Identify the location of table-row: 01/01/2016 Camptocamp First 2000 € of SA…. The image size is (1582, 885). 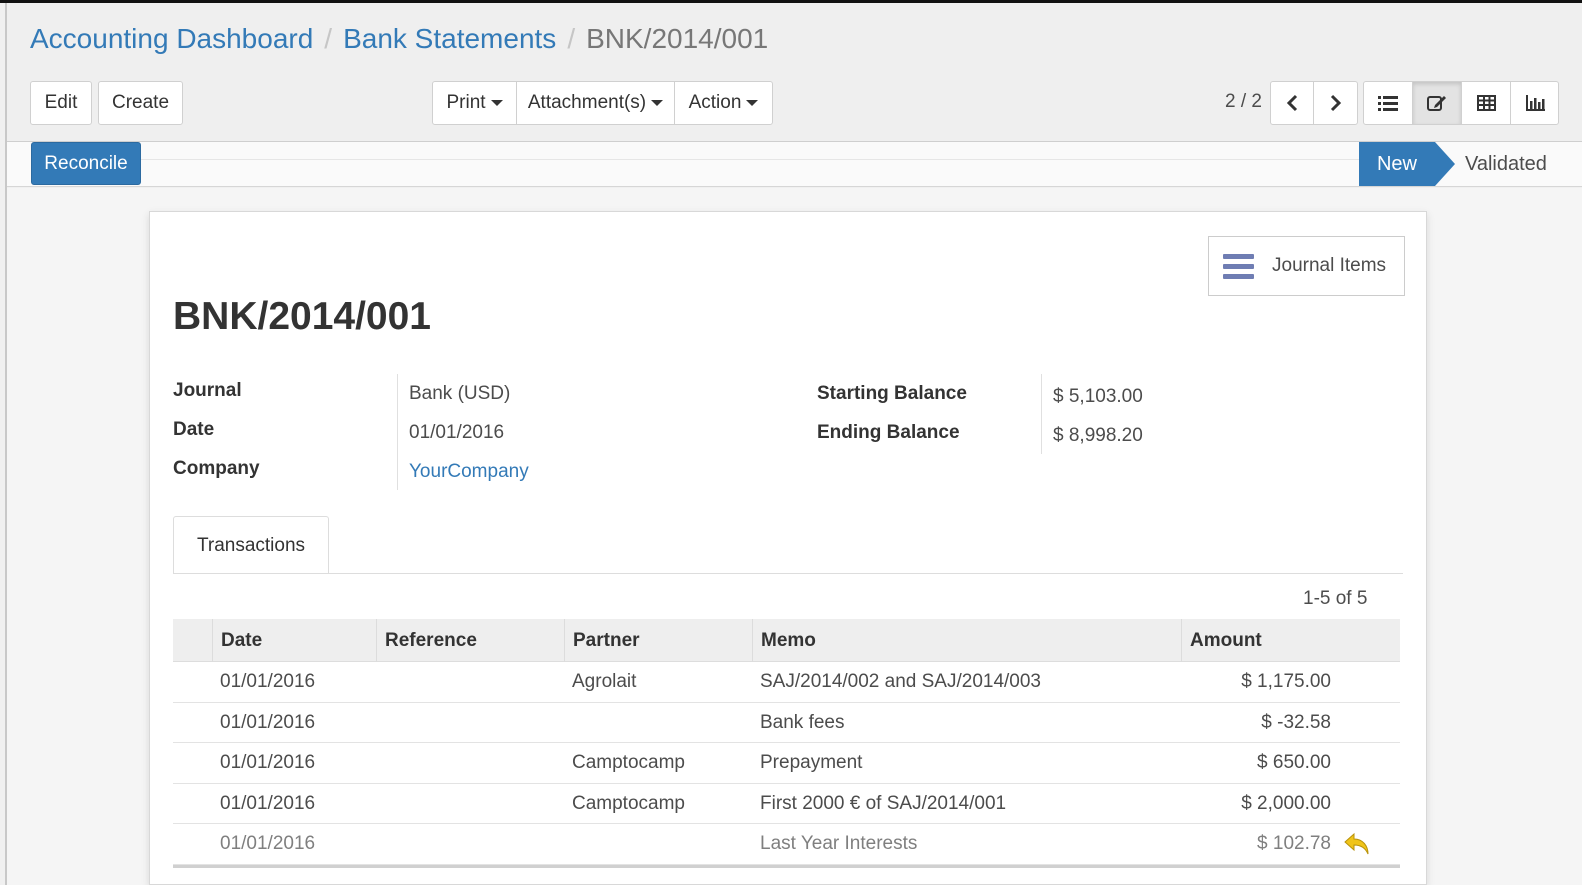
(786, 804).